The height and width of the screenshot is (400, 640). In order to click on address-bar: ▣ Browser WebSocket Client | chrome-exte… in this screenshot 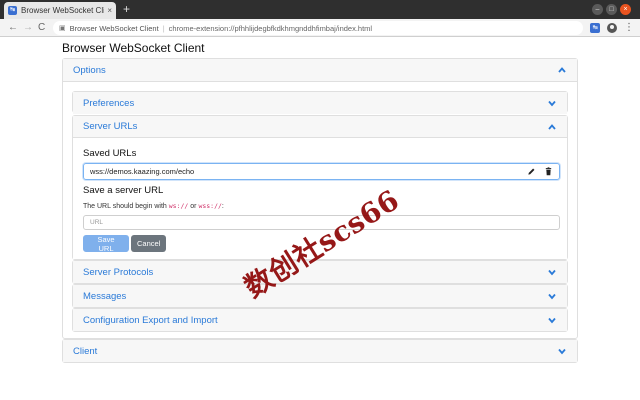, I will do `click(318, 28)`.